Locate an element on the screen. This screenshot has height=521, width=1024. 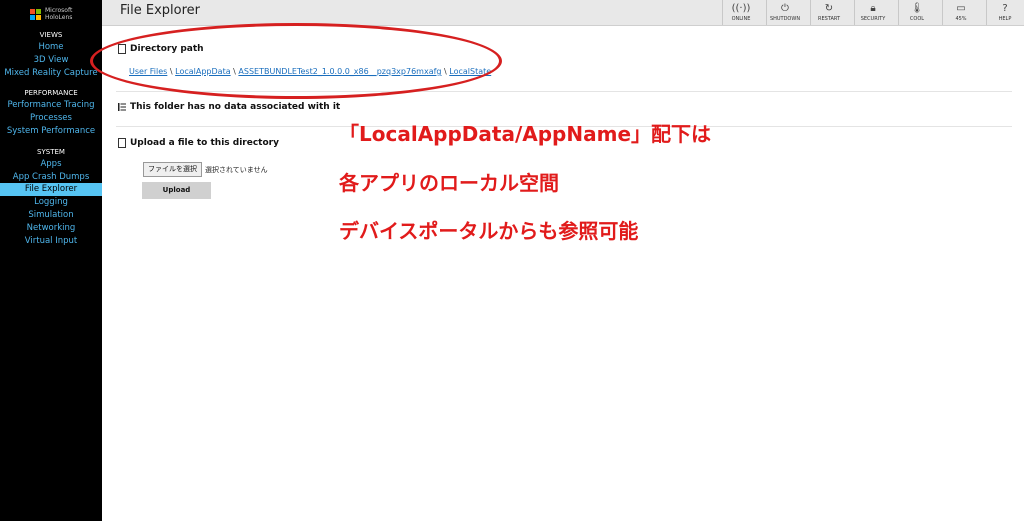
nav-heading-system: SYSTEM is located at coordinates (51, 152).